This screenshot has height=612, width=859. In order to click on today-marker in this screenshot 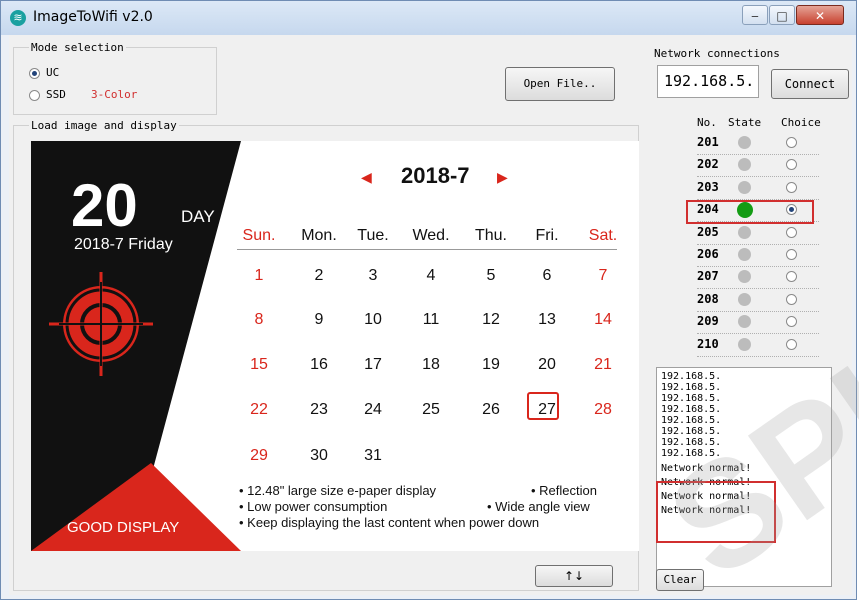, I will do `click(543, 406)`.